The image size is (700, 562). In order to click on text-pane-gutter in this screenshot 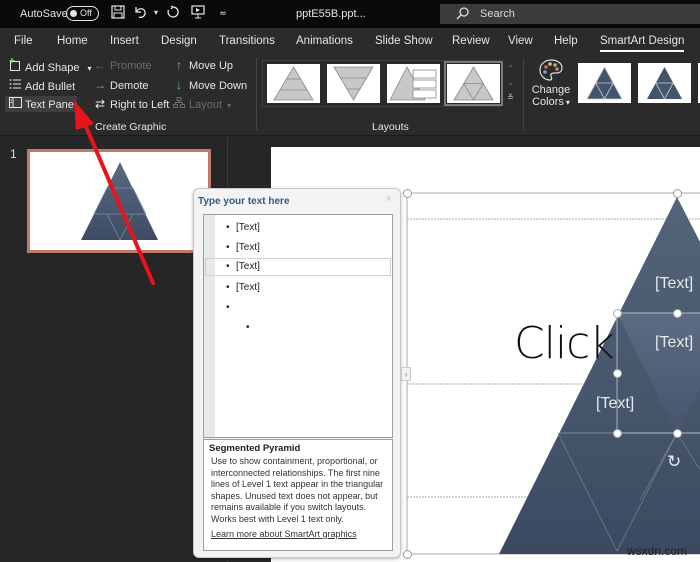, I will do `click(209, 326)`.